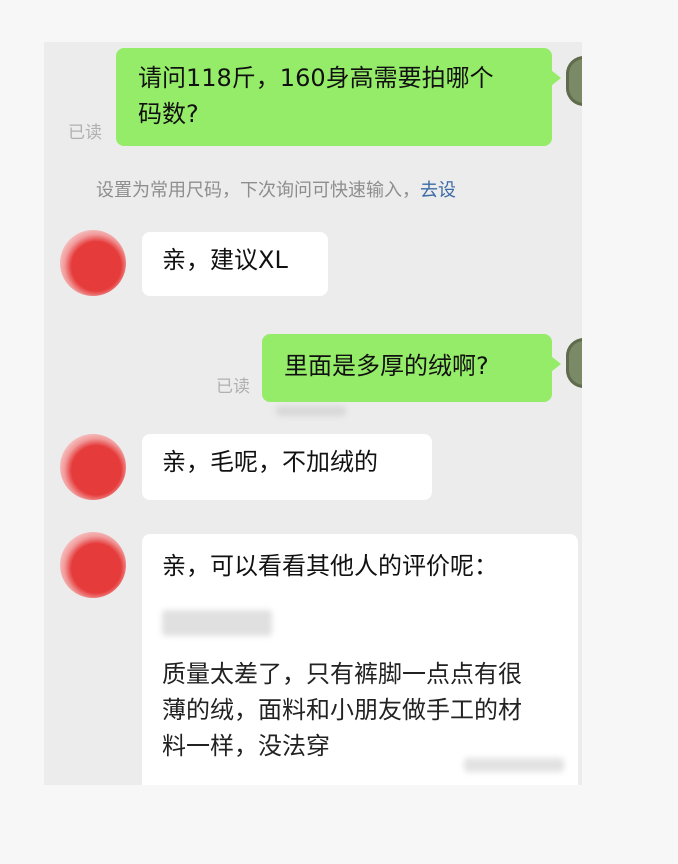 The width and height of the screenshot is (678, 864). What do you see at coordinates (311, 411) in the screenshot?
I see `blurred-text` at bounding box center [311, 411].